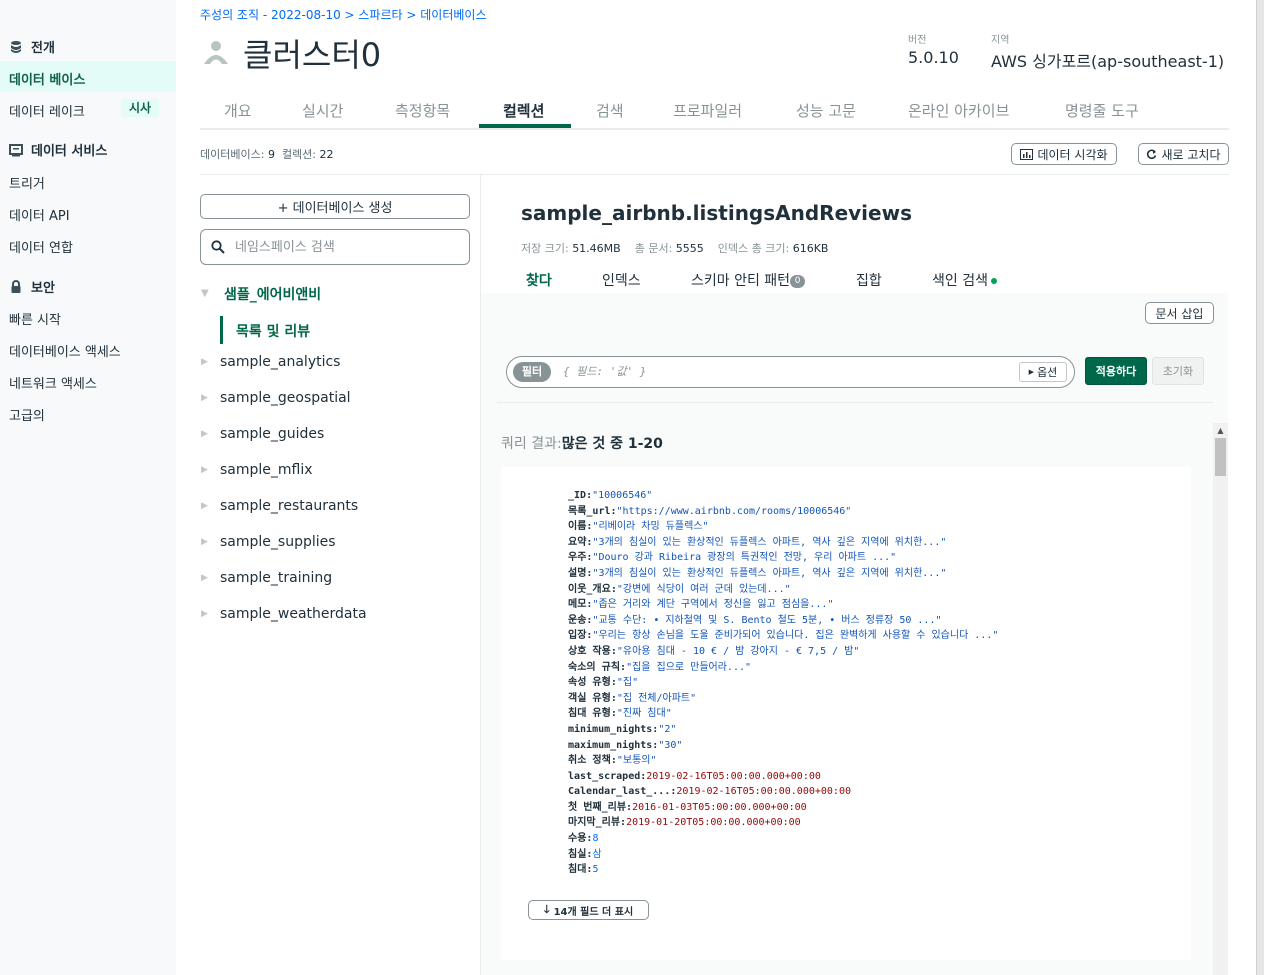  Describe the element at coordinates (1108, 61) in the screenshot. I see `region-value: AWS 싱가포르(ap-southeast-1)` at that location.